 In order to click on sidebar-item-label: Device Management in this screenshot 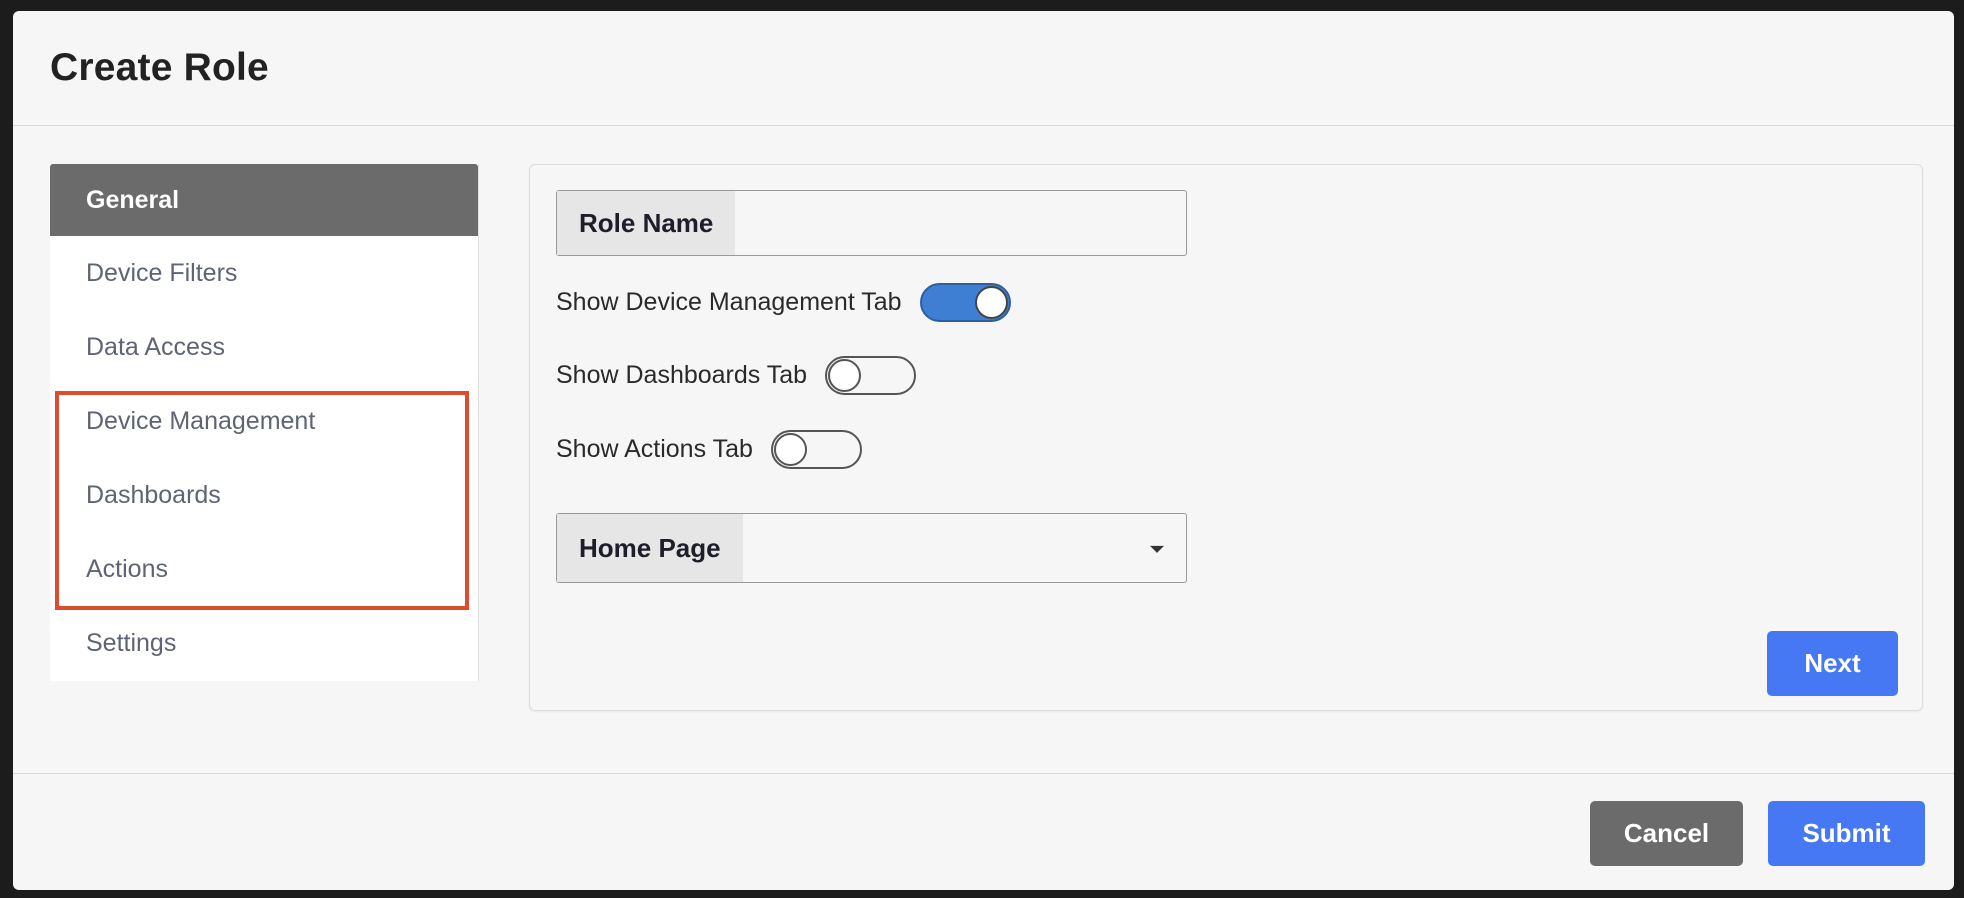, I will do `click(201, 420)`.